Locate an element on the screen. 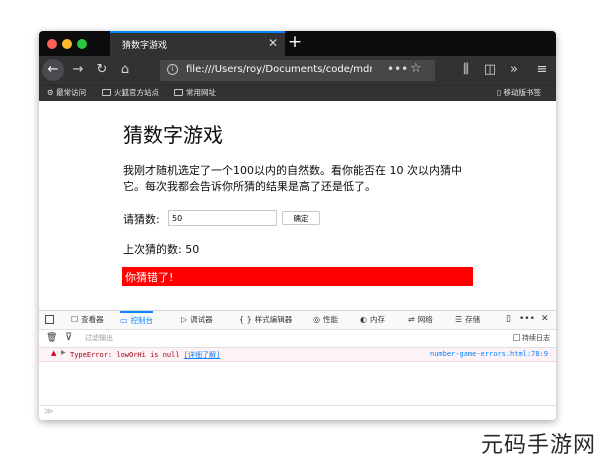 Image resolution: width=600 pixels, height=461 pixels. persist-logs-checkbox: 持续日志 is located at coordinates (531, 338).